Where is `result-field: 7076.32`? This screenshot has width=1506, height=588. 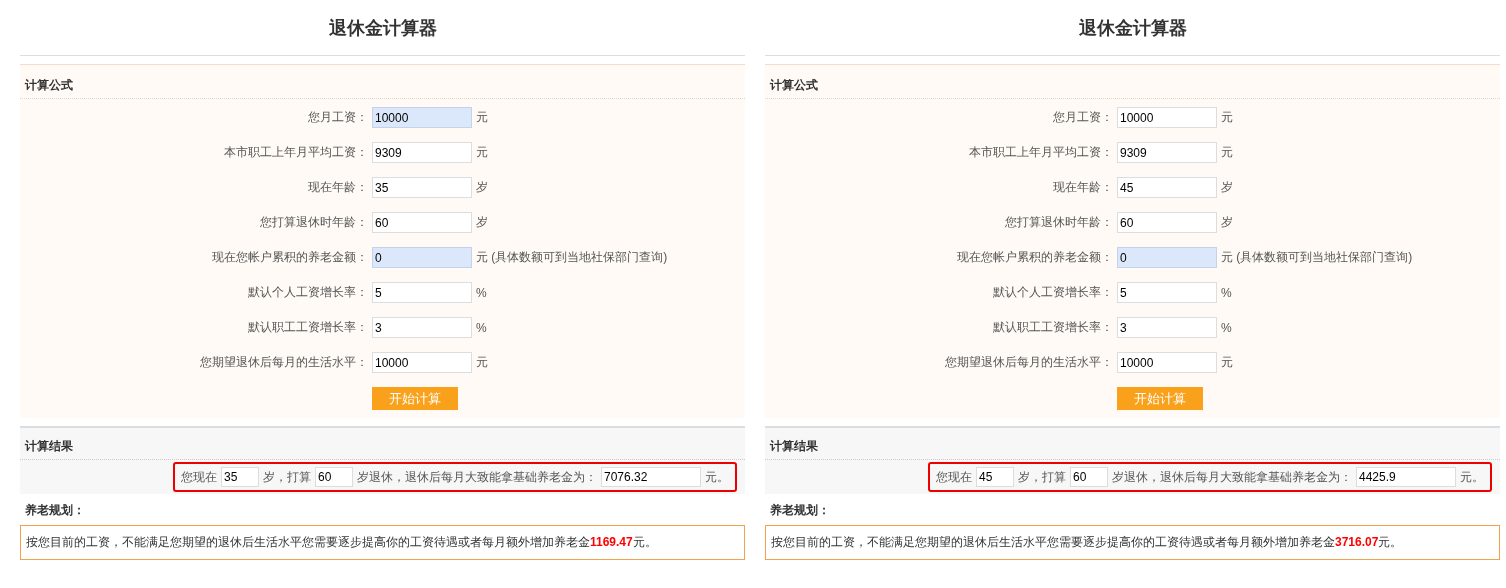 result-field: 7076.32 is located at coordinates (651, 477).